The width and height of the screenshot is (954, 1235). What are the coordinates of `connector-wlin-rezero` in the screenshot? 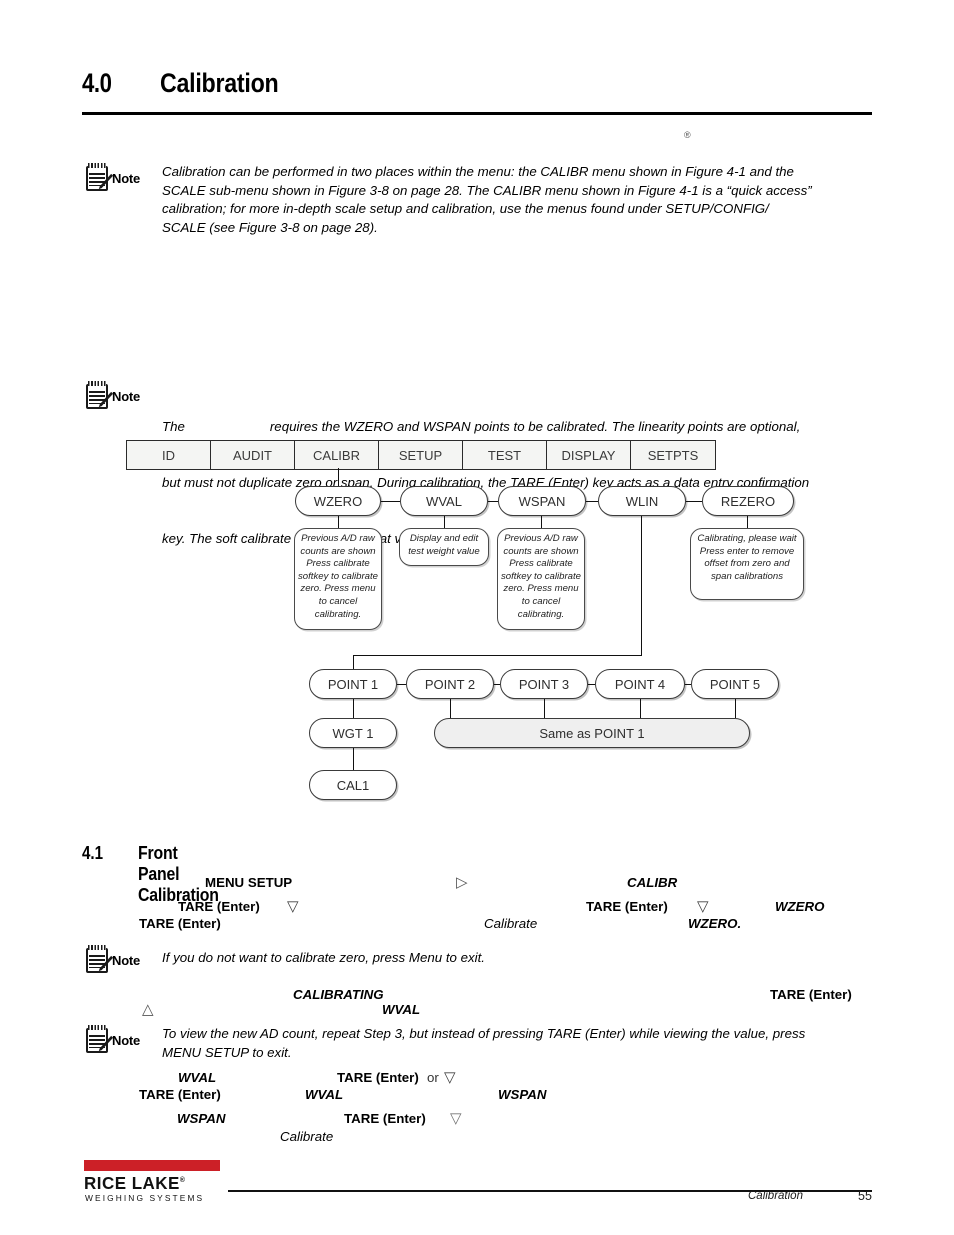 It's located at (694, 501).